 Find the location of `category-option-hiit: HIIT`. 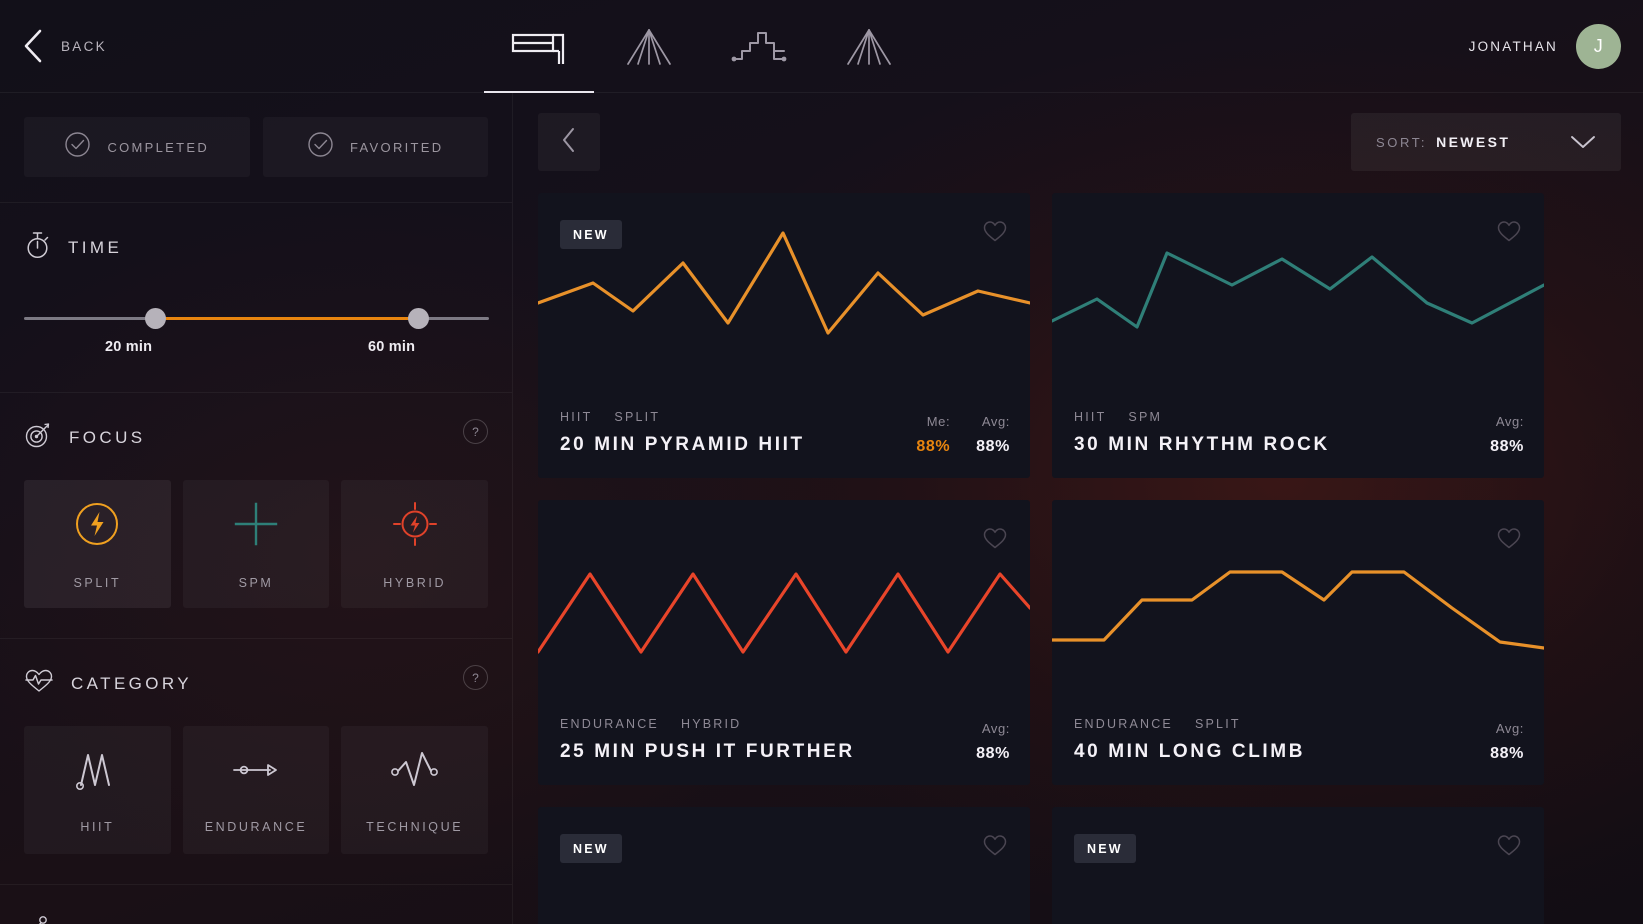

category-option-hiit: HIIT is located at coordinates (97, 790).